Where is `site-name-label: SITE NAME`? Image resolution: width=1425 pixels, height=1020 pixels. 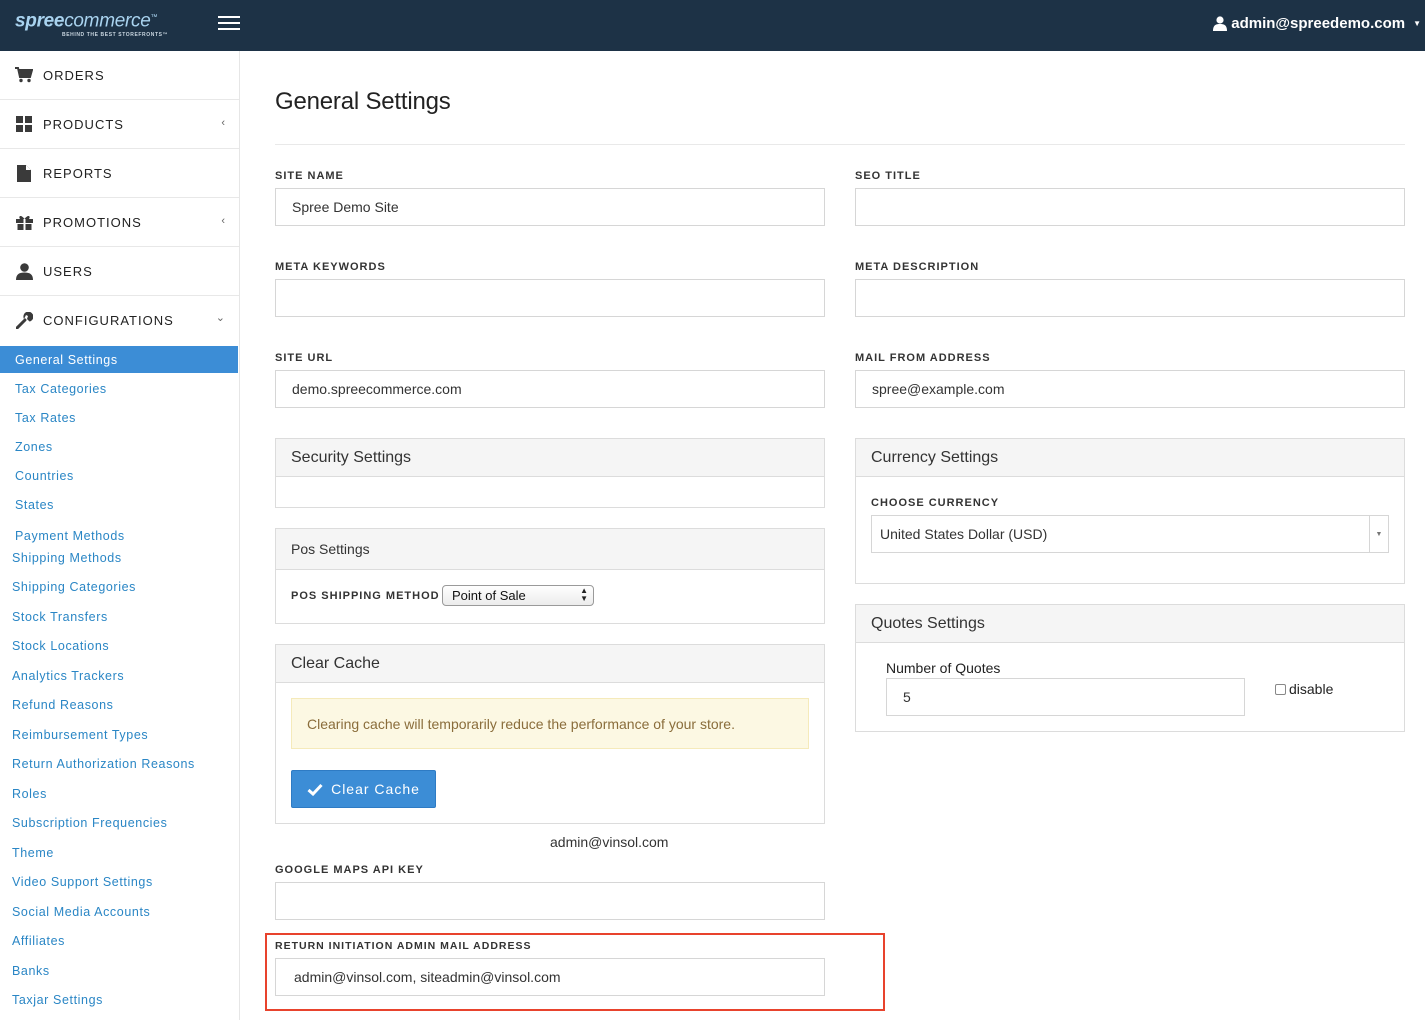 site-name-label: SITE NAME is located at coordinates (309, 176).